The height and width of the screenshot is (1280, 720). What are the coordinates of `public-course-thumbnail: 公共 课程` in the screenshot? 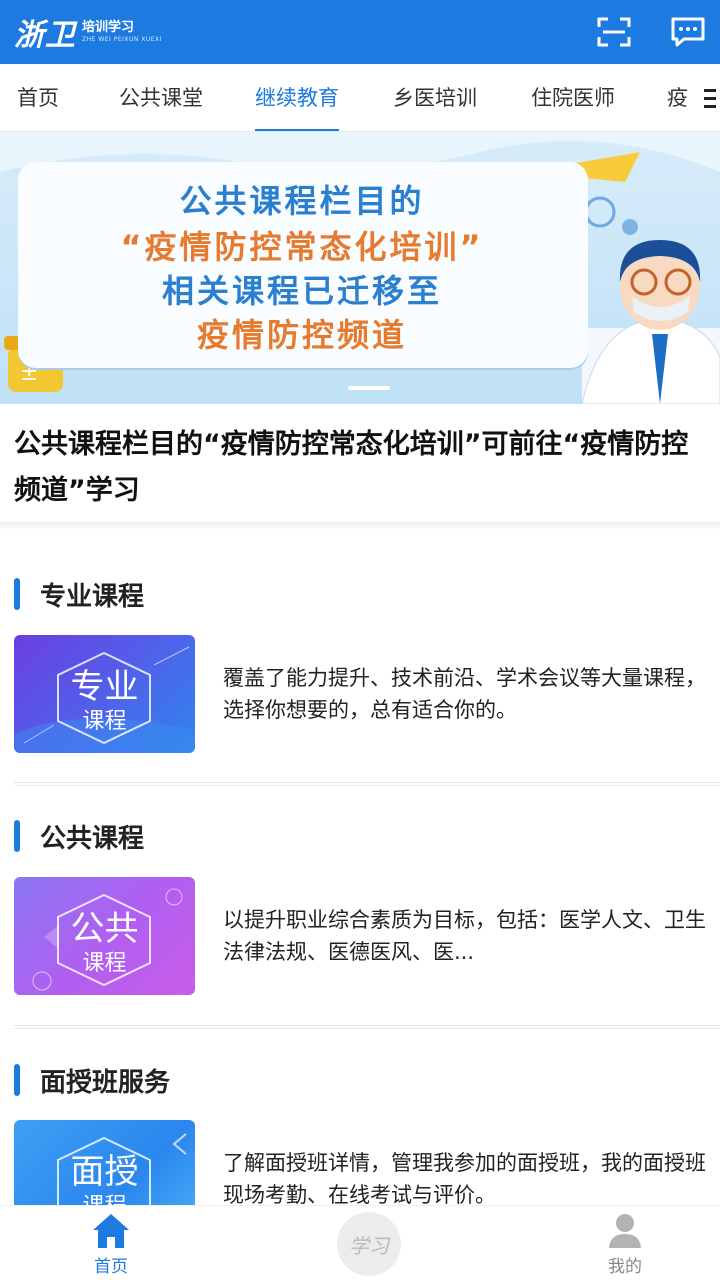 It's located at (104, 936).